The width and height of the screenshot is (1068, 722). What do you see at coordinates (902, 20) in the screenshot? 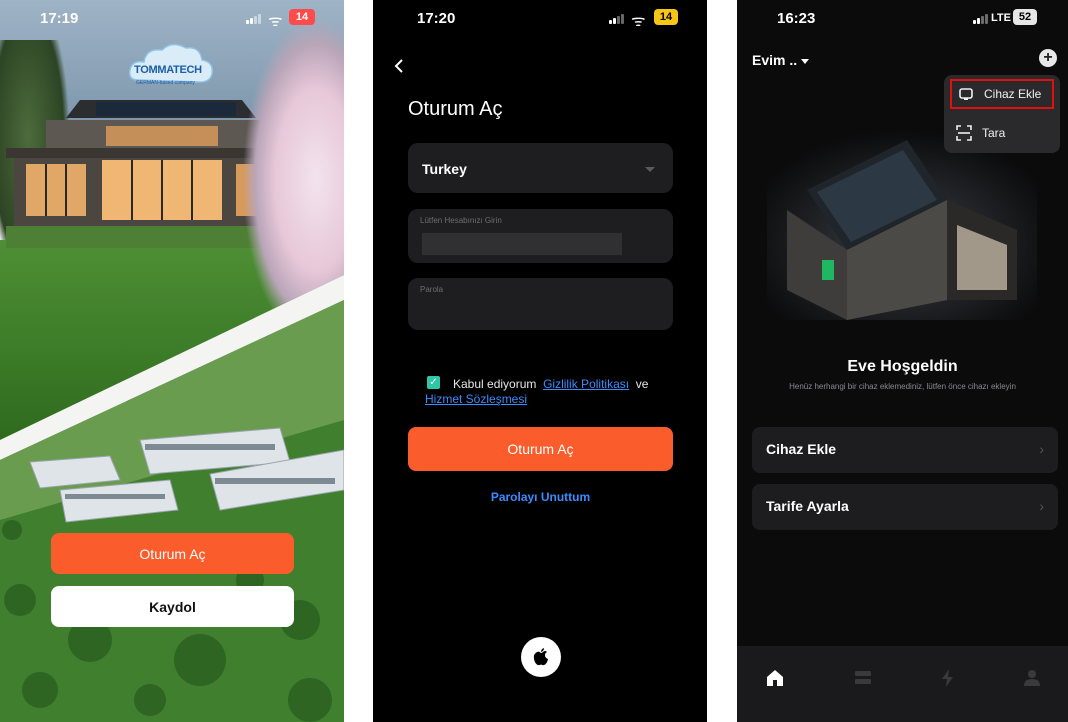
I see `status-bar: 16:23 LTE 52` at bounding box center [902, 20].